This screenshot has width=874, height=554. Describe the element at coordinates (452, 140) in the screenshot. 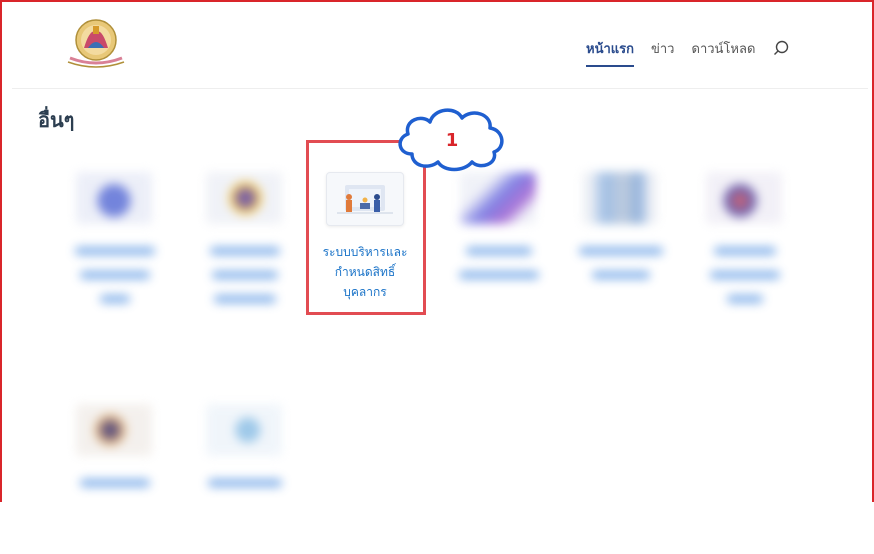

I see `step-number: 1` at that location.